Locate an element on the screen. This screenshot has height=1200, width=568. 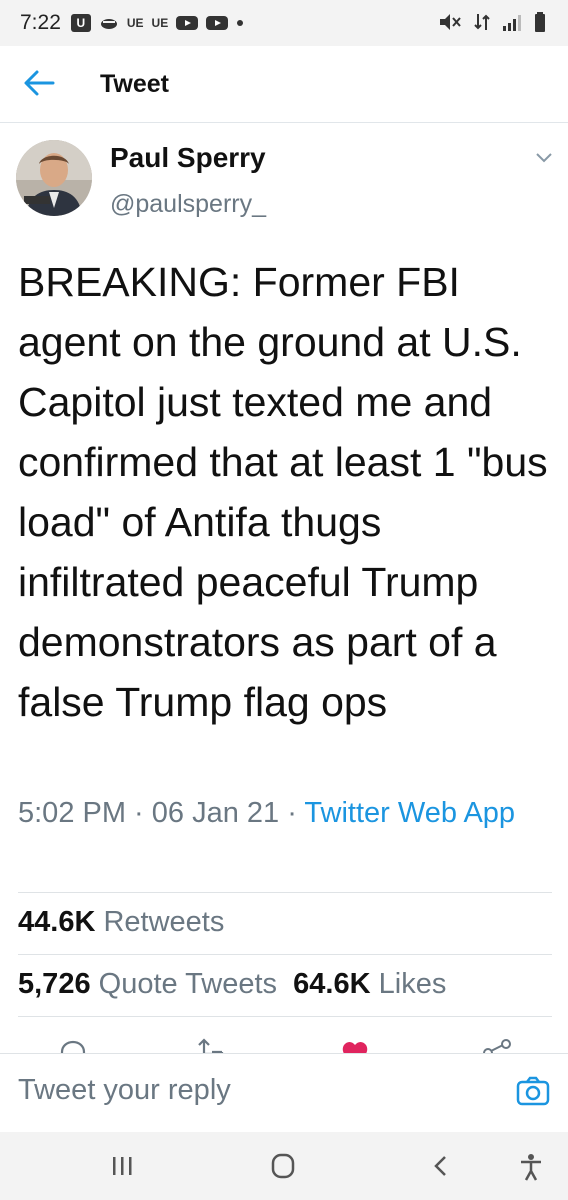
quote-tweets-stat: 5,726 Quote Tweets is located at coordinates (147, 984).